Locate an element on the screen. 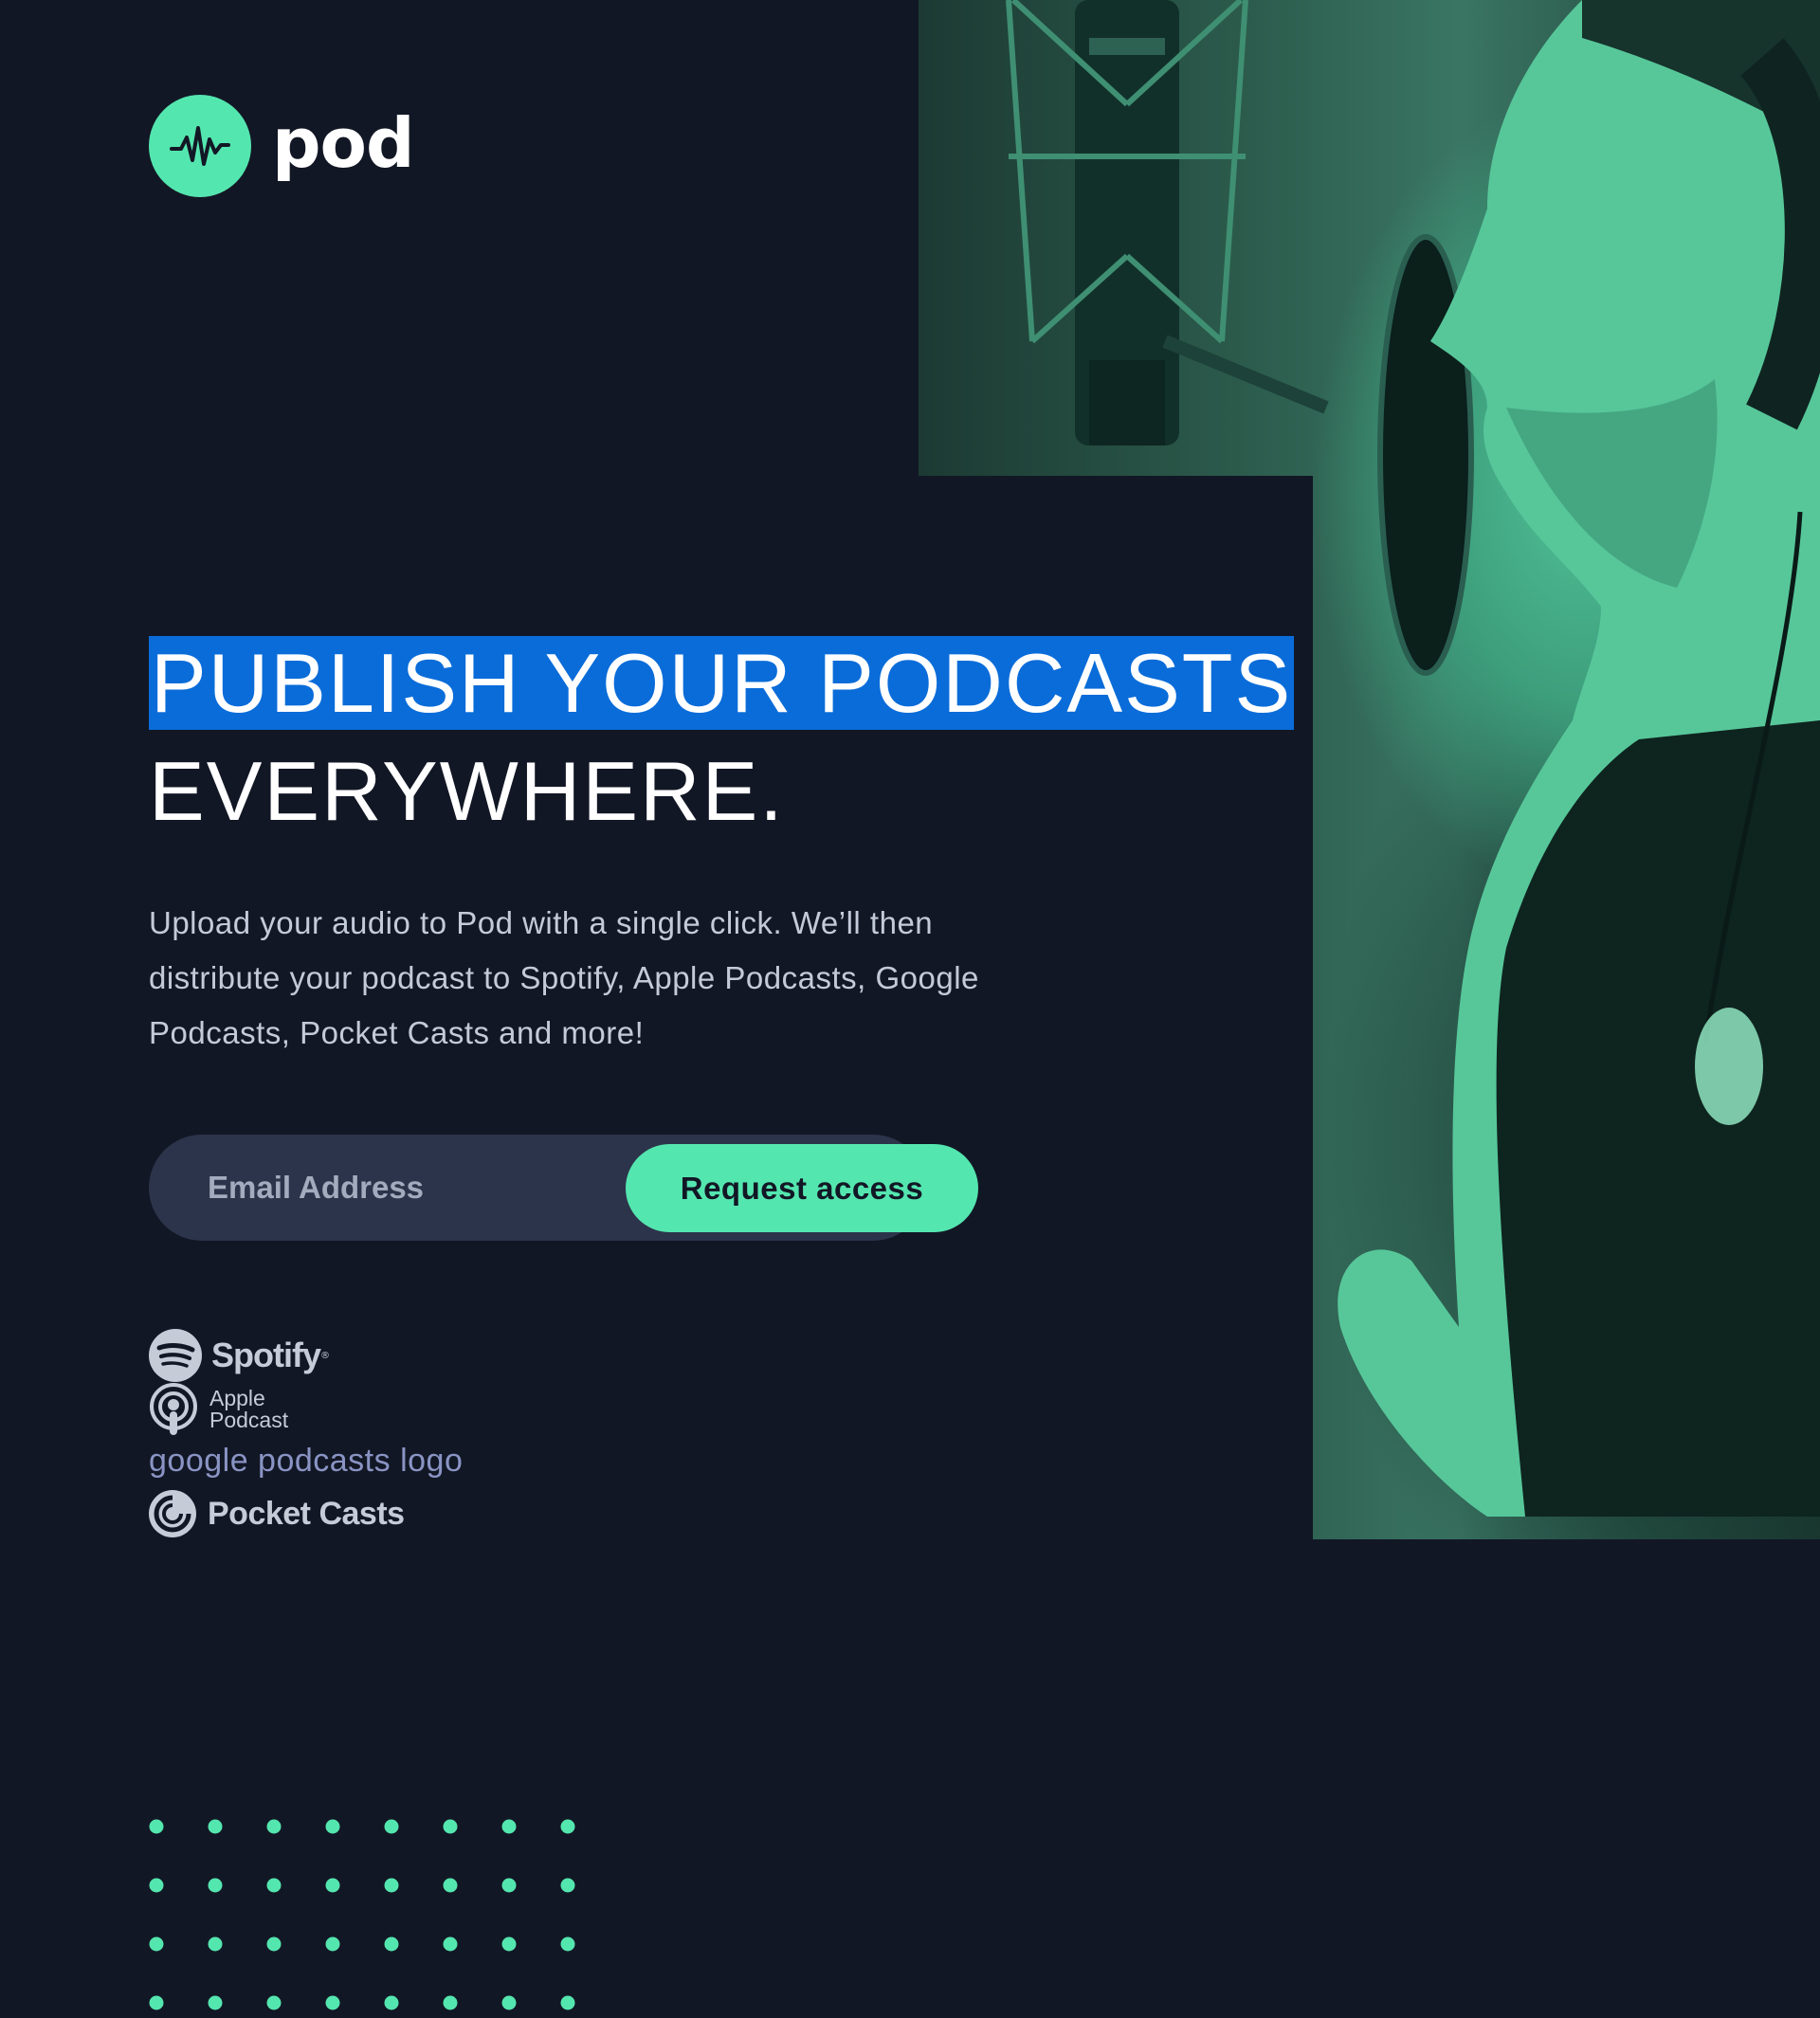 This screenshot has width=1820, height=2018. spotify-logo: Spotify ® is located at coordinates (239, 1356).